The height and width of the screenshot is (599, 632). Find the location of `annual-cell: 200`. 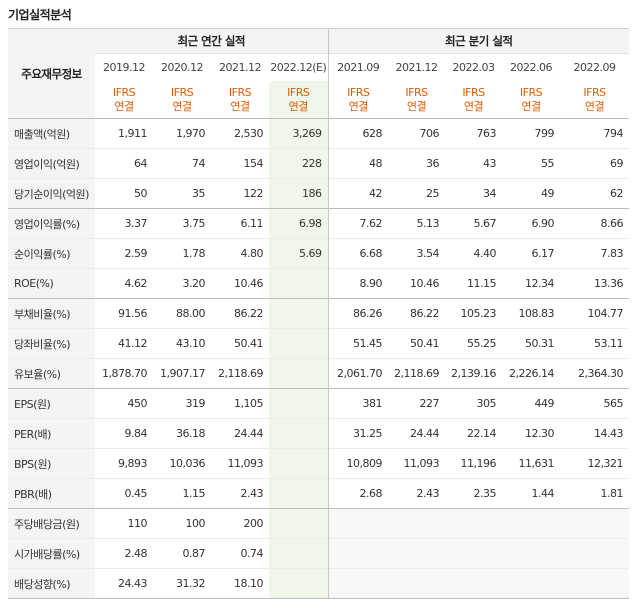

annual-cell: 200 is located at coordinates (240, 523).